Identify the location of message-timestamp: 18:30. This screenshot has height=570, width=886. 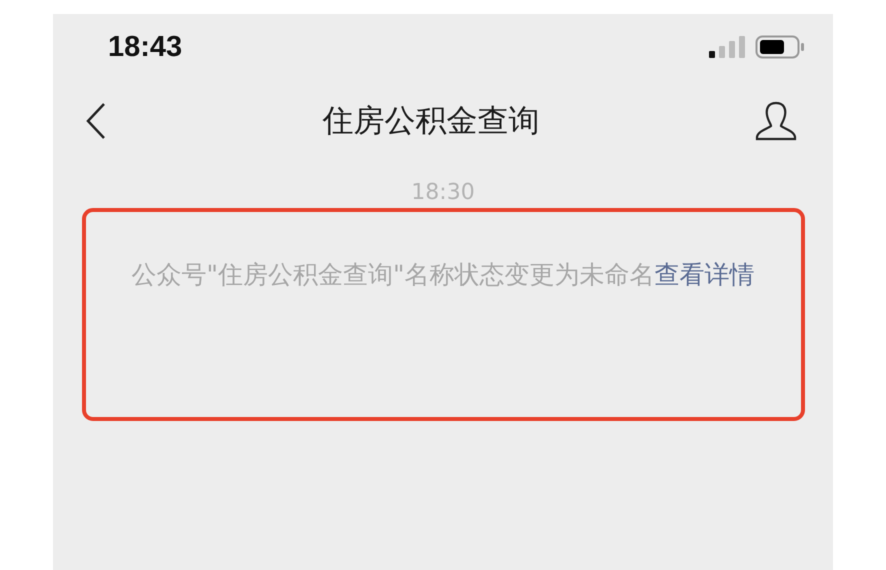
(443, 193).